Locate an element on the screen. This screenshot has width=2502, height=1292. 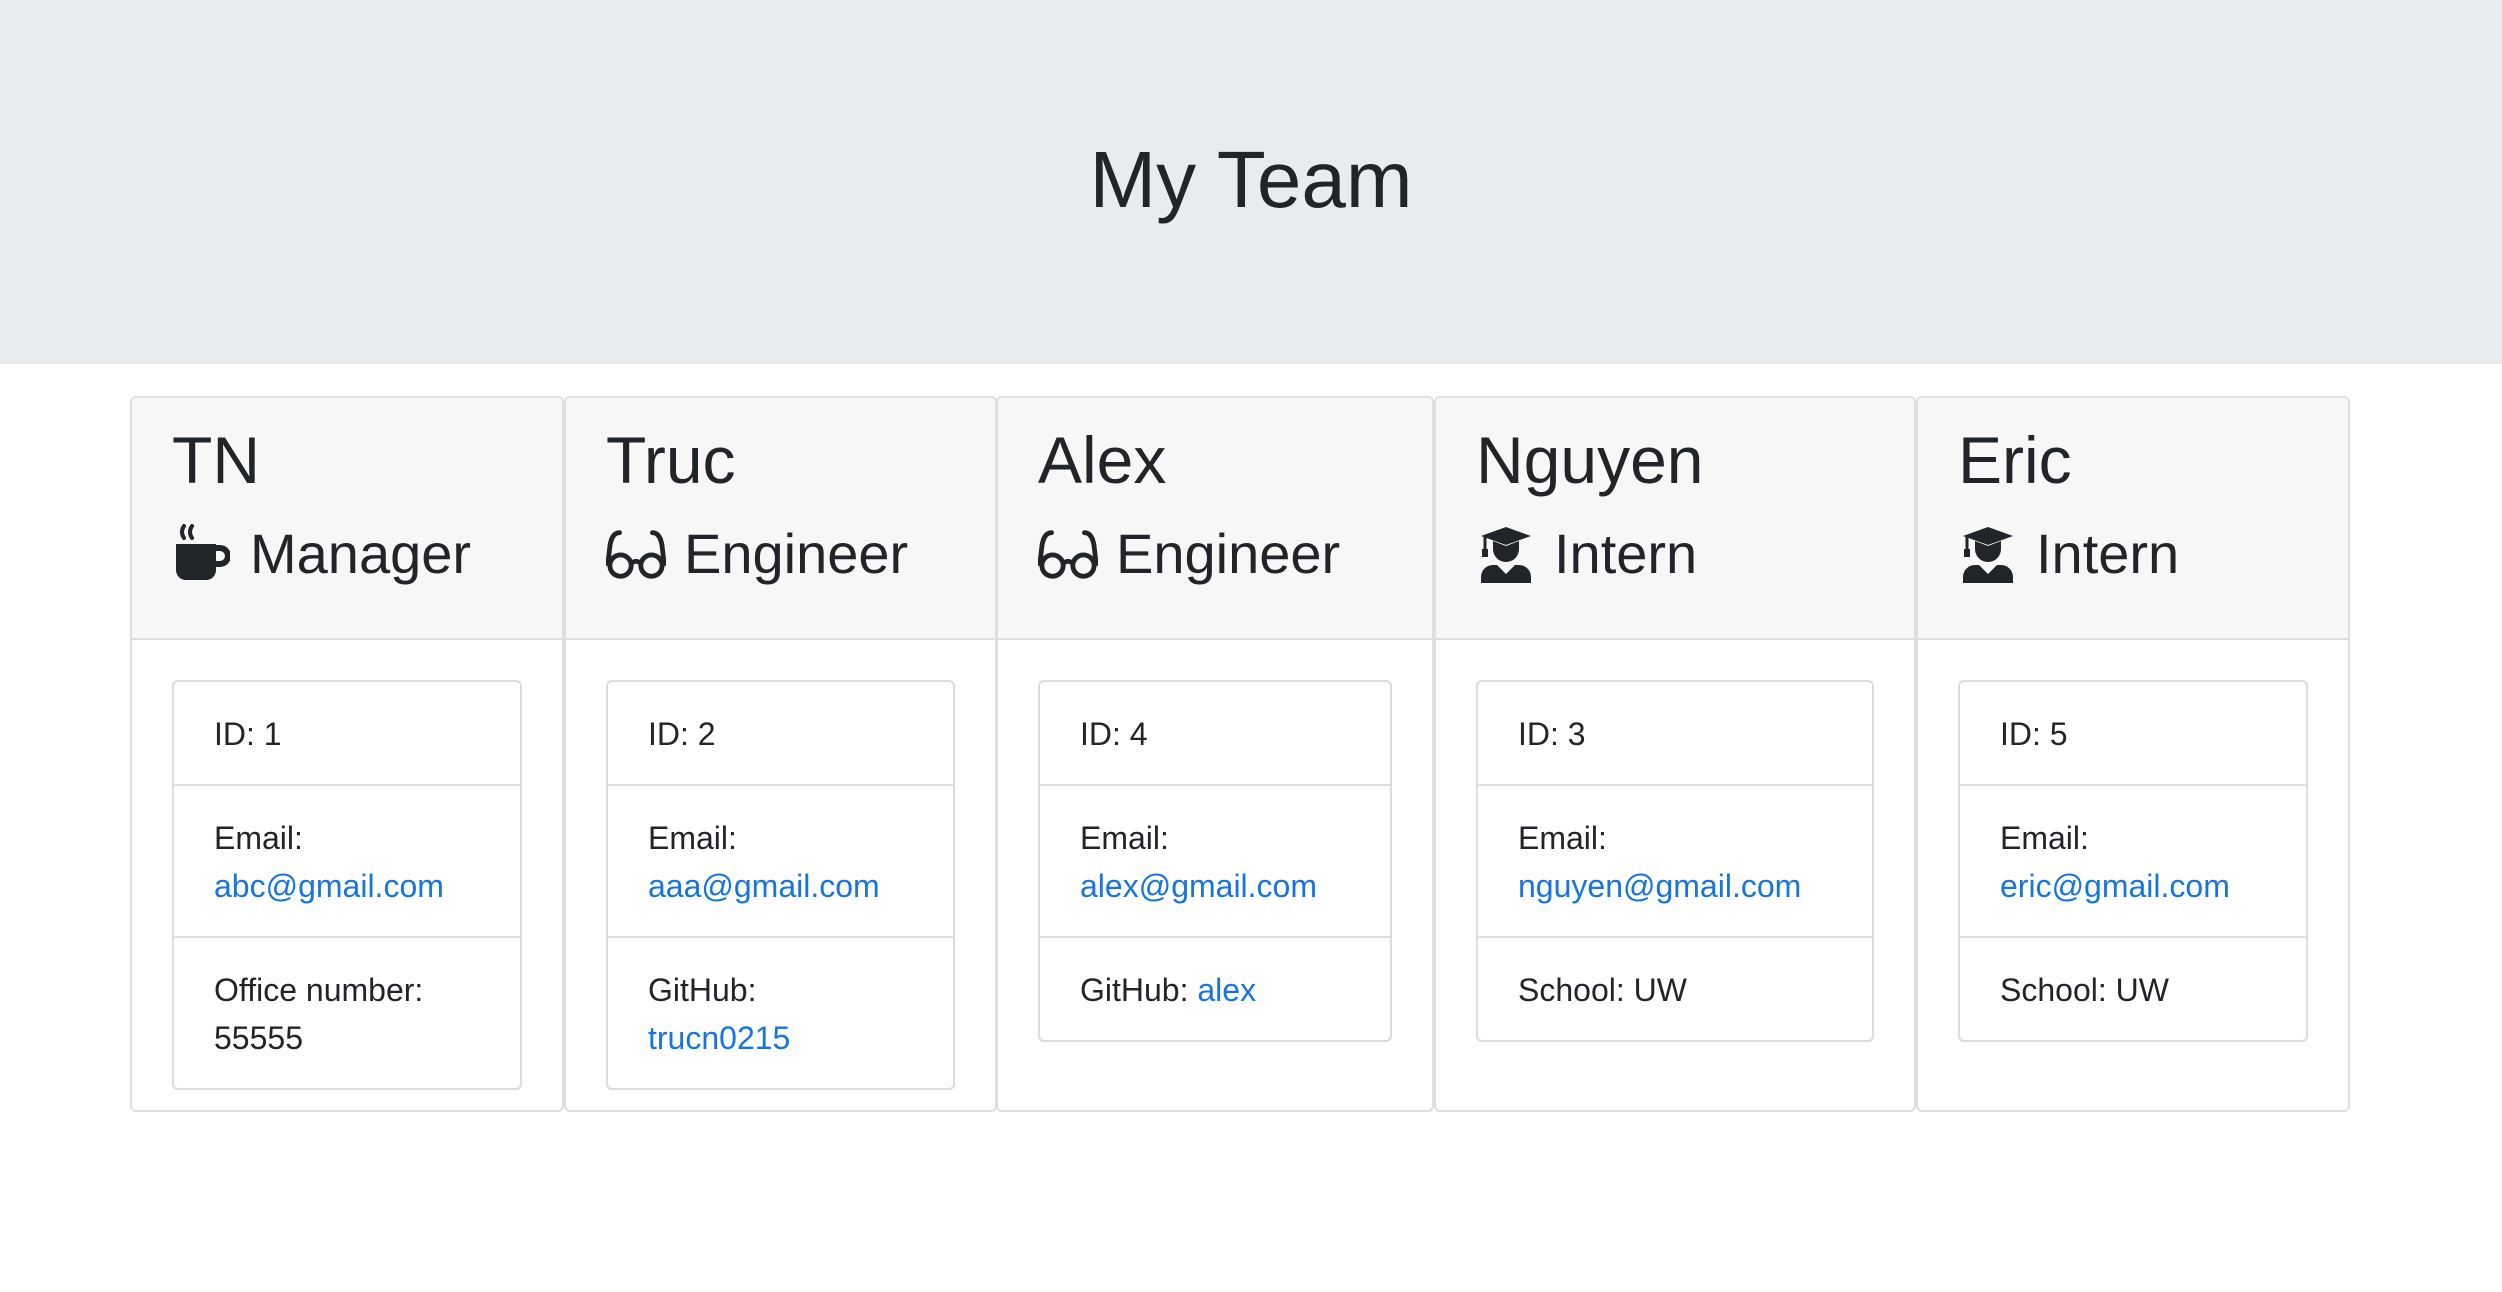
employee-details-list: ID: 5 Email: eric@gmail.com School: UW is located at coordinates (2133, 861).